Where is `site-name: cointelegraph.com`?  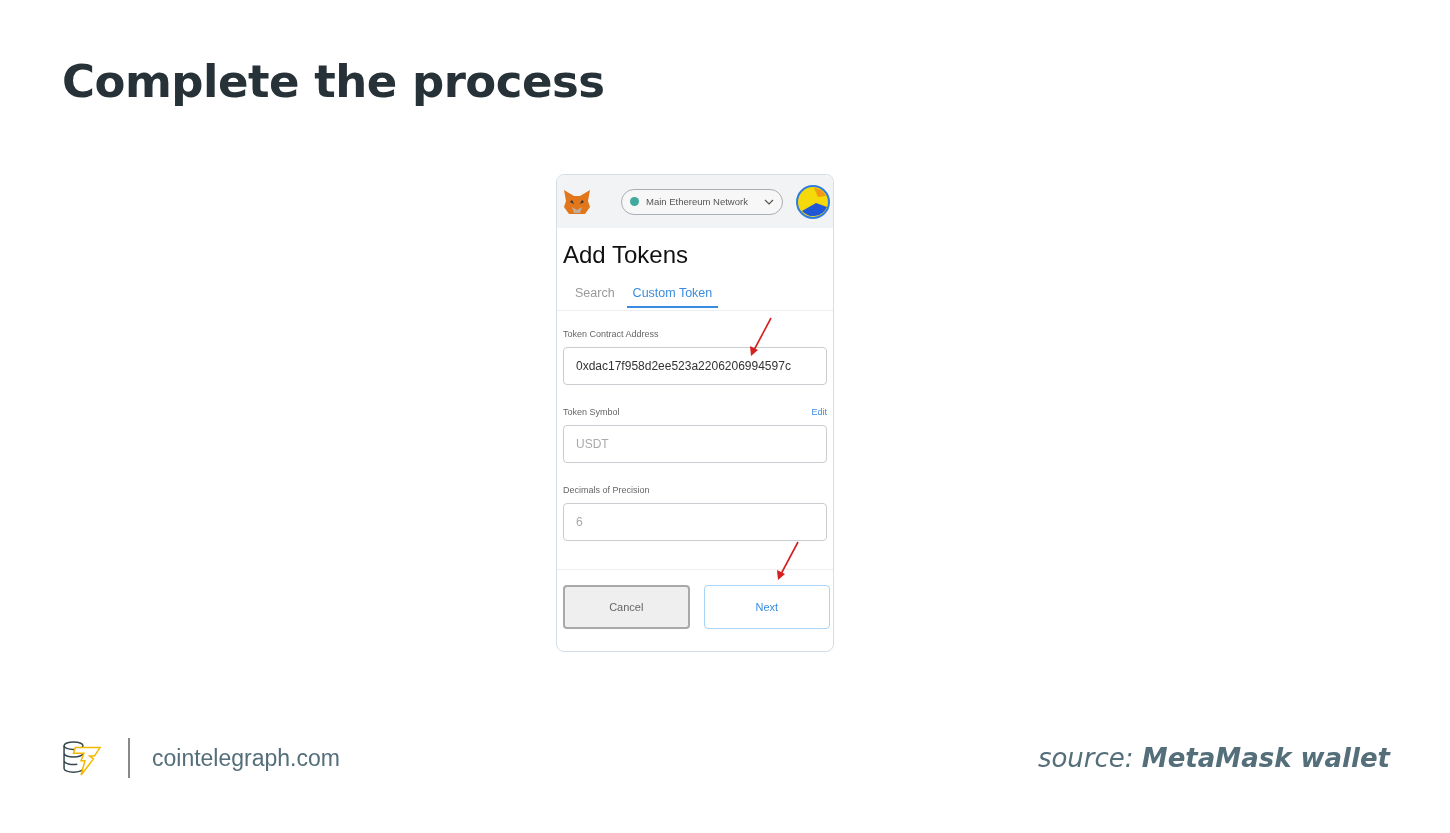 site-name: cointelegraph.com is located at coordinates (246, 758).